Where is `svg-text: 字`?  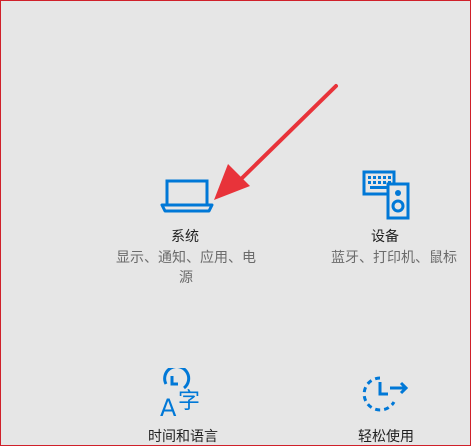 svg-text: 字 is located at coordinates (189, 401).